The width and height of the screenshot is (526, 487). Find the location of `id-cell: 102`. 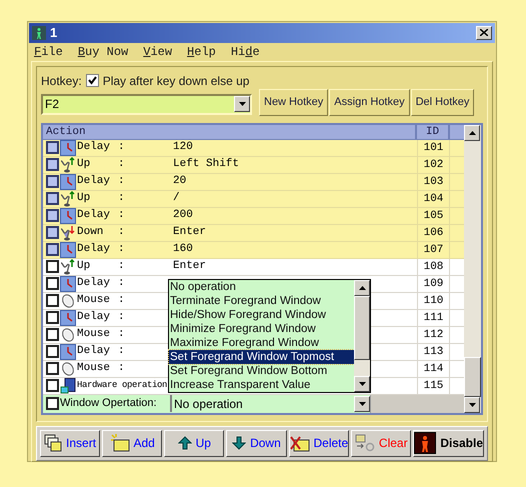

id-cell: 102 is located at coordinates (433, 164).